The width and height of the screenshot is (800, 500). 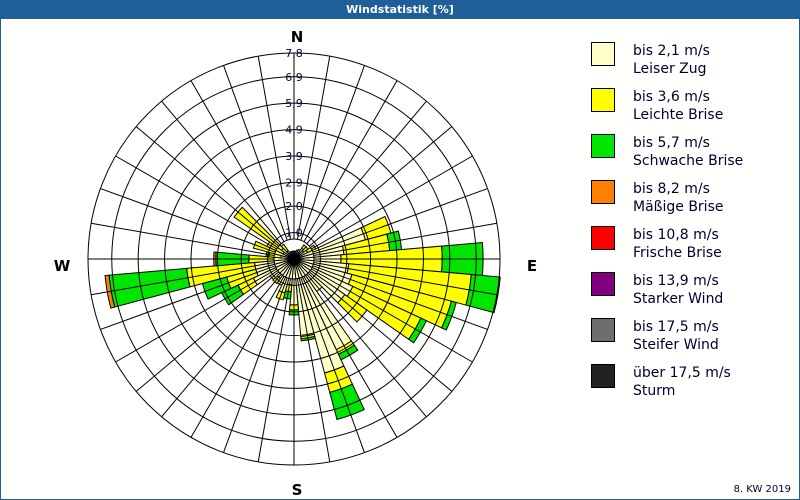 What do you see at coordinates (667, 151) in the screenshot?
I see `legend-item: bis 5,7 m/s Schwache Brise` at bounding box center [667, 151].